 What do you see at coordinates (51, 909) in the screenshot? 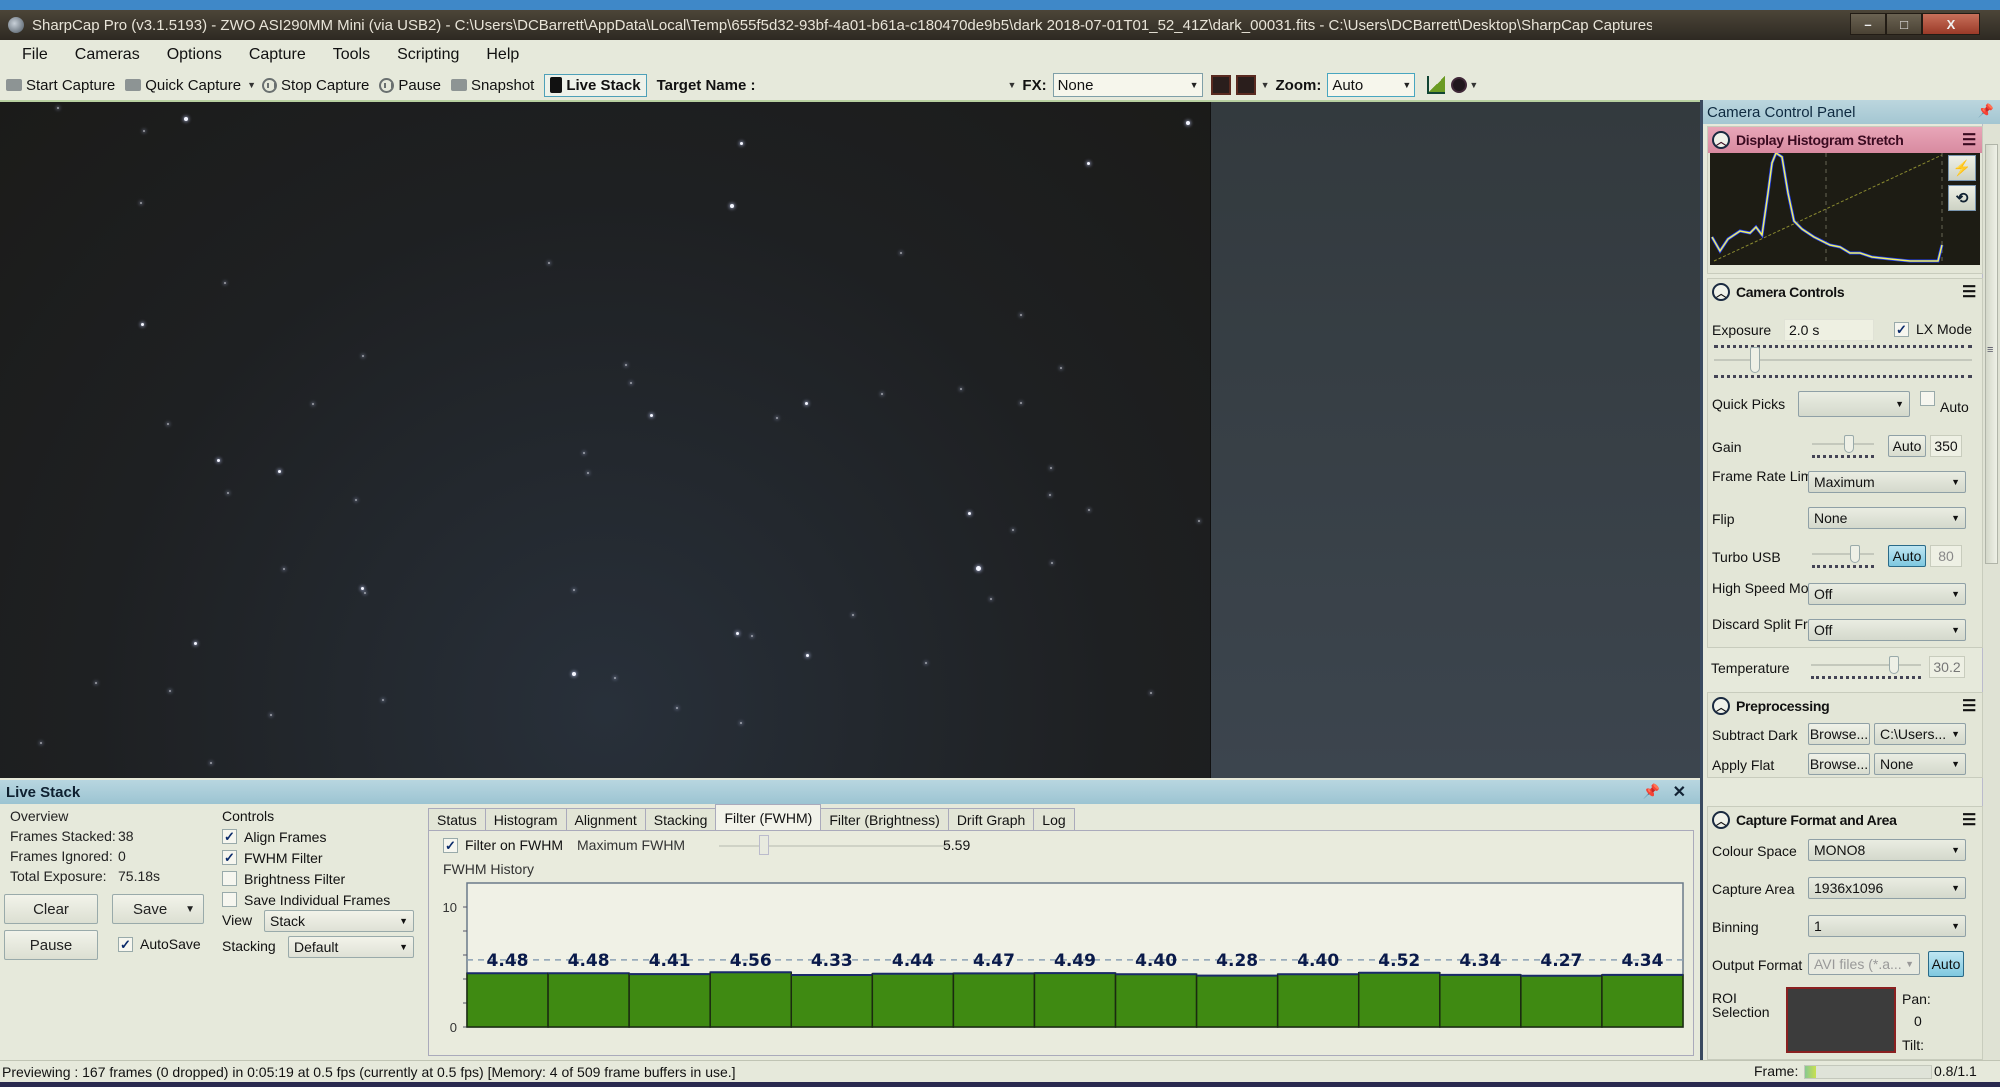
I see `clear-button: Clear` at bounding box center [51, 909].